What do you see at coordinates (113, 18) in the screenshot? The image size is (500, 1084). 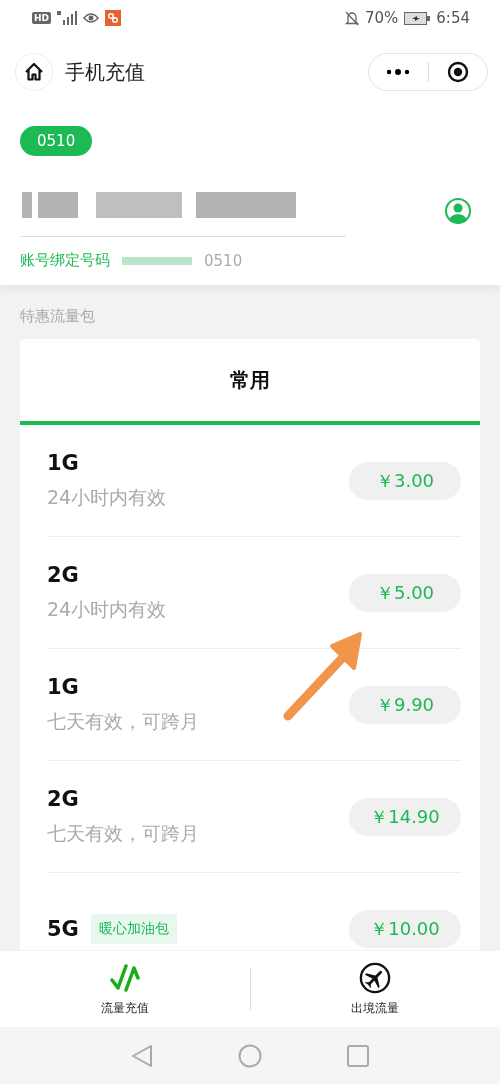 I see `app-notification-icon` at bounding box center [113, 18].